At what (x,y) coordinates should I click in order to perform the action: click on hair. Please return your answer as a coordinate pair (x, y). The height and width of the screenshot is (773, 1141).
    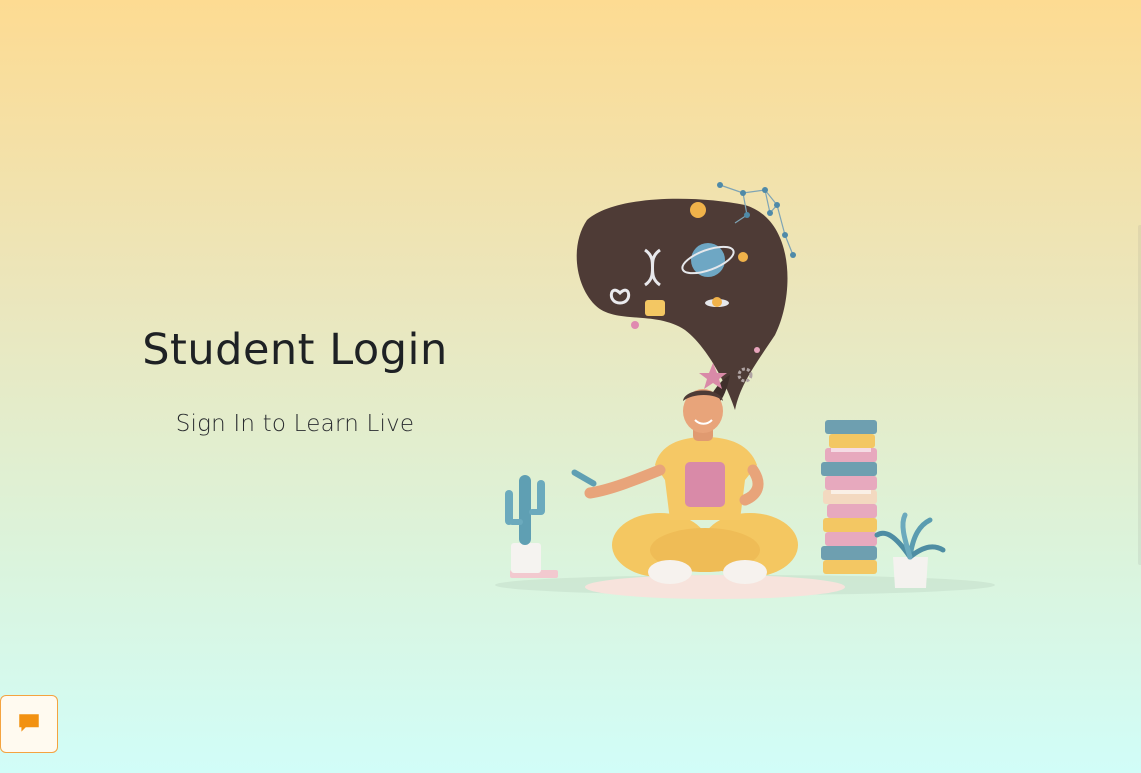
    Looking at the image, I should click on (682, 304).